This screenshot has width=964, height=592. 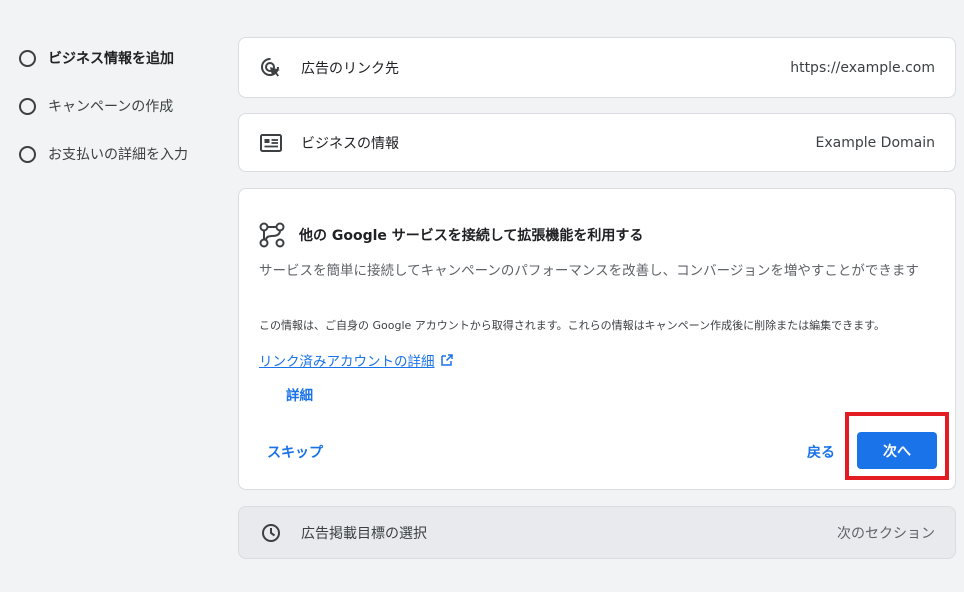 I want to click on destination-url: https://example.com, so click(x=862, y=67).